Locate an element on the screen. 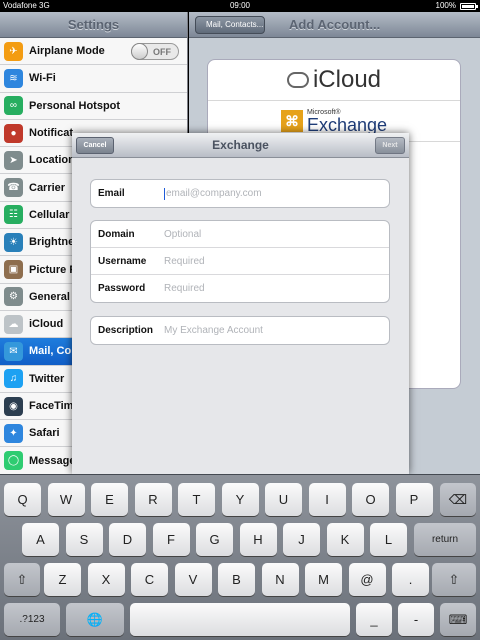 The height and width of the screenshot is (640, 480). key-k: K is located at coordinates (345, 539).